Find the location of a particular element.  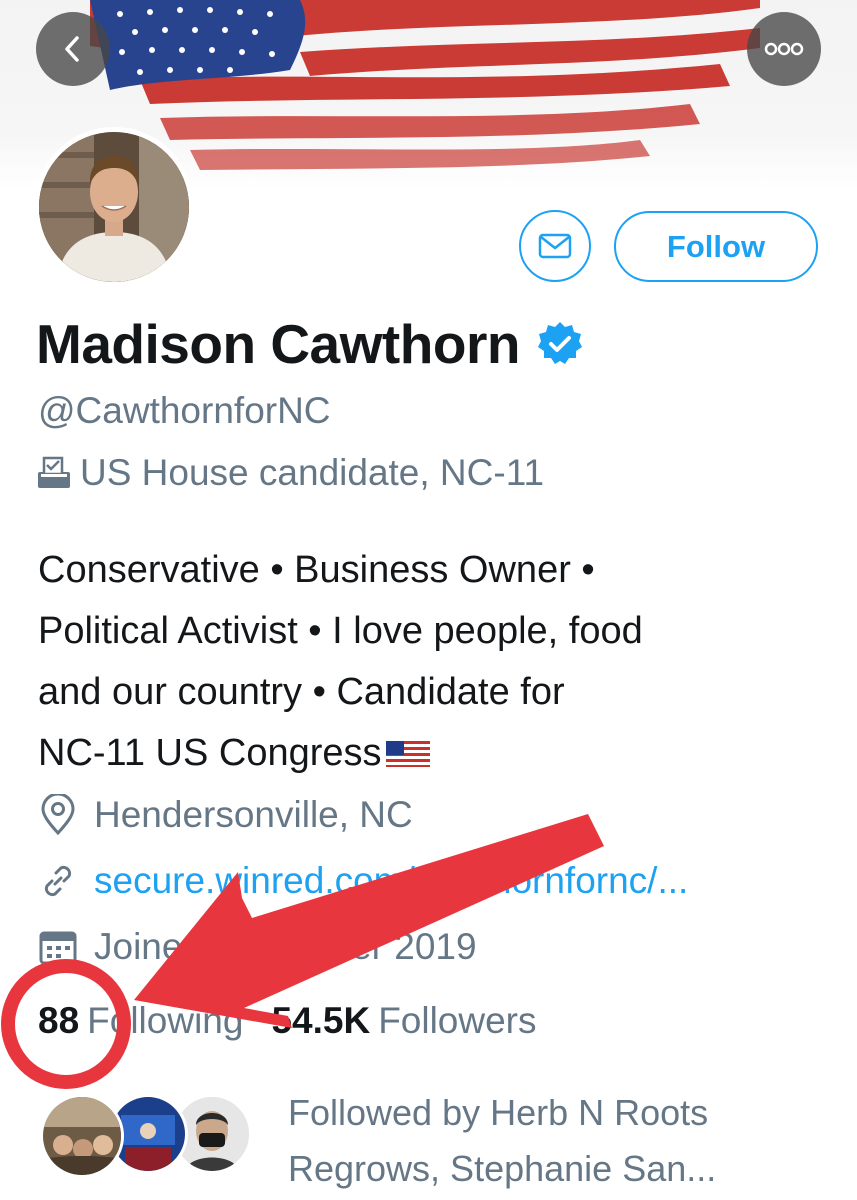

ballot-box-icon is located at coordinates (54, 472).